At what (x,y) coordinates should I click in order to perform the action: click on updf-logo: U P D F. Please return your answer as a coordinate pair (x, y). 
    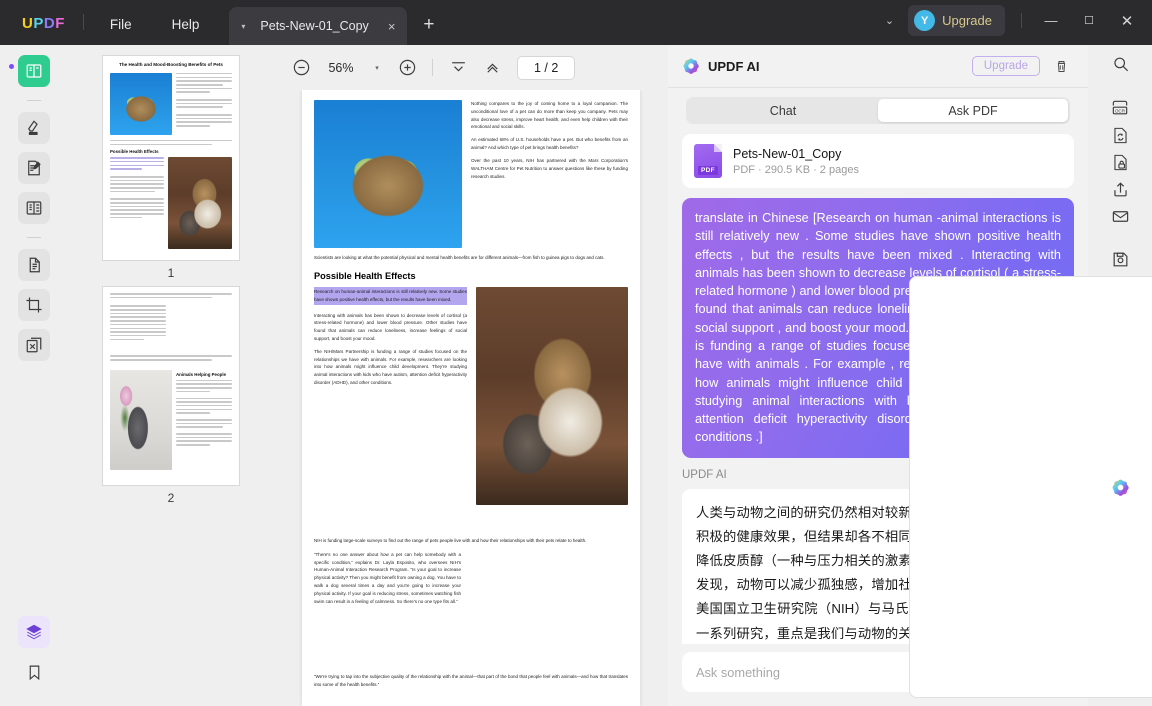
    Looking at the image, I should click on (43, 23).